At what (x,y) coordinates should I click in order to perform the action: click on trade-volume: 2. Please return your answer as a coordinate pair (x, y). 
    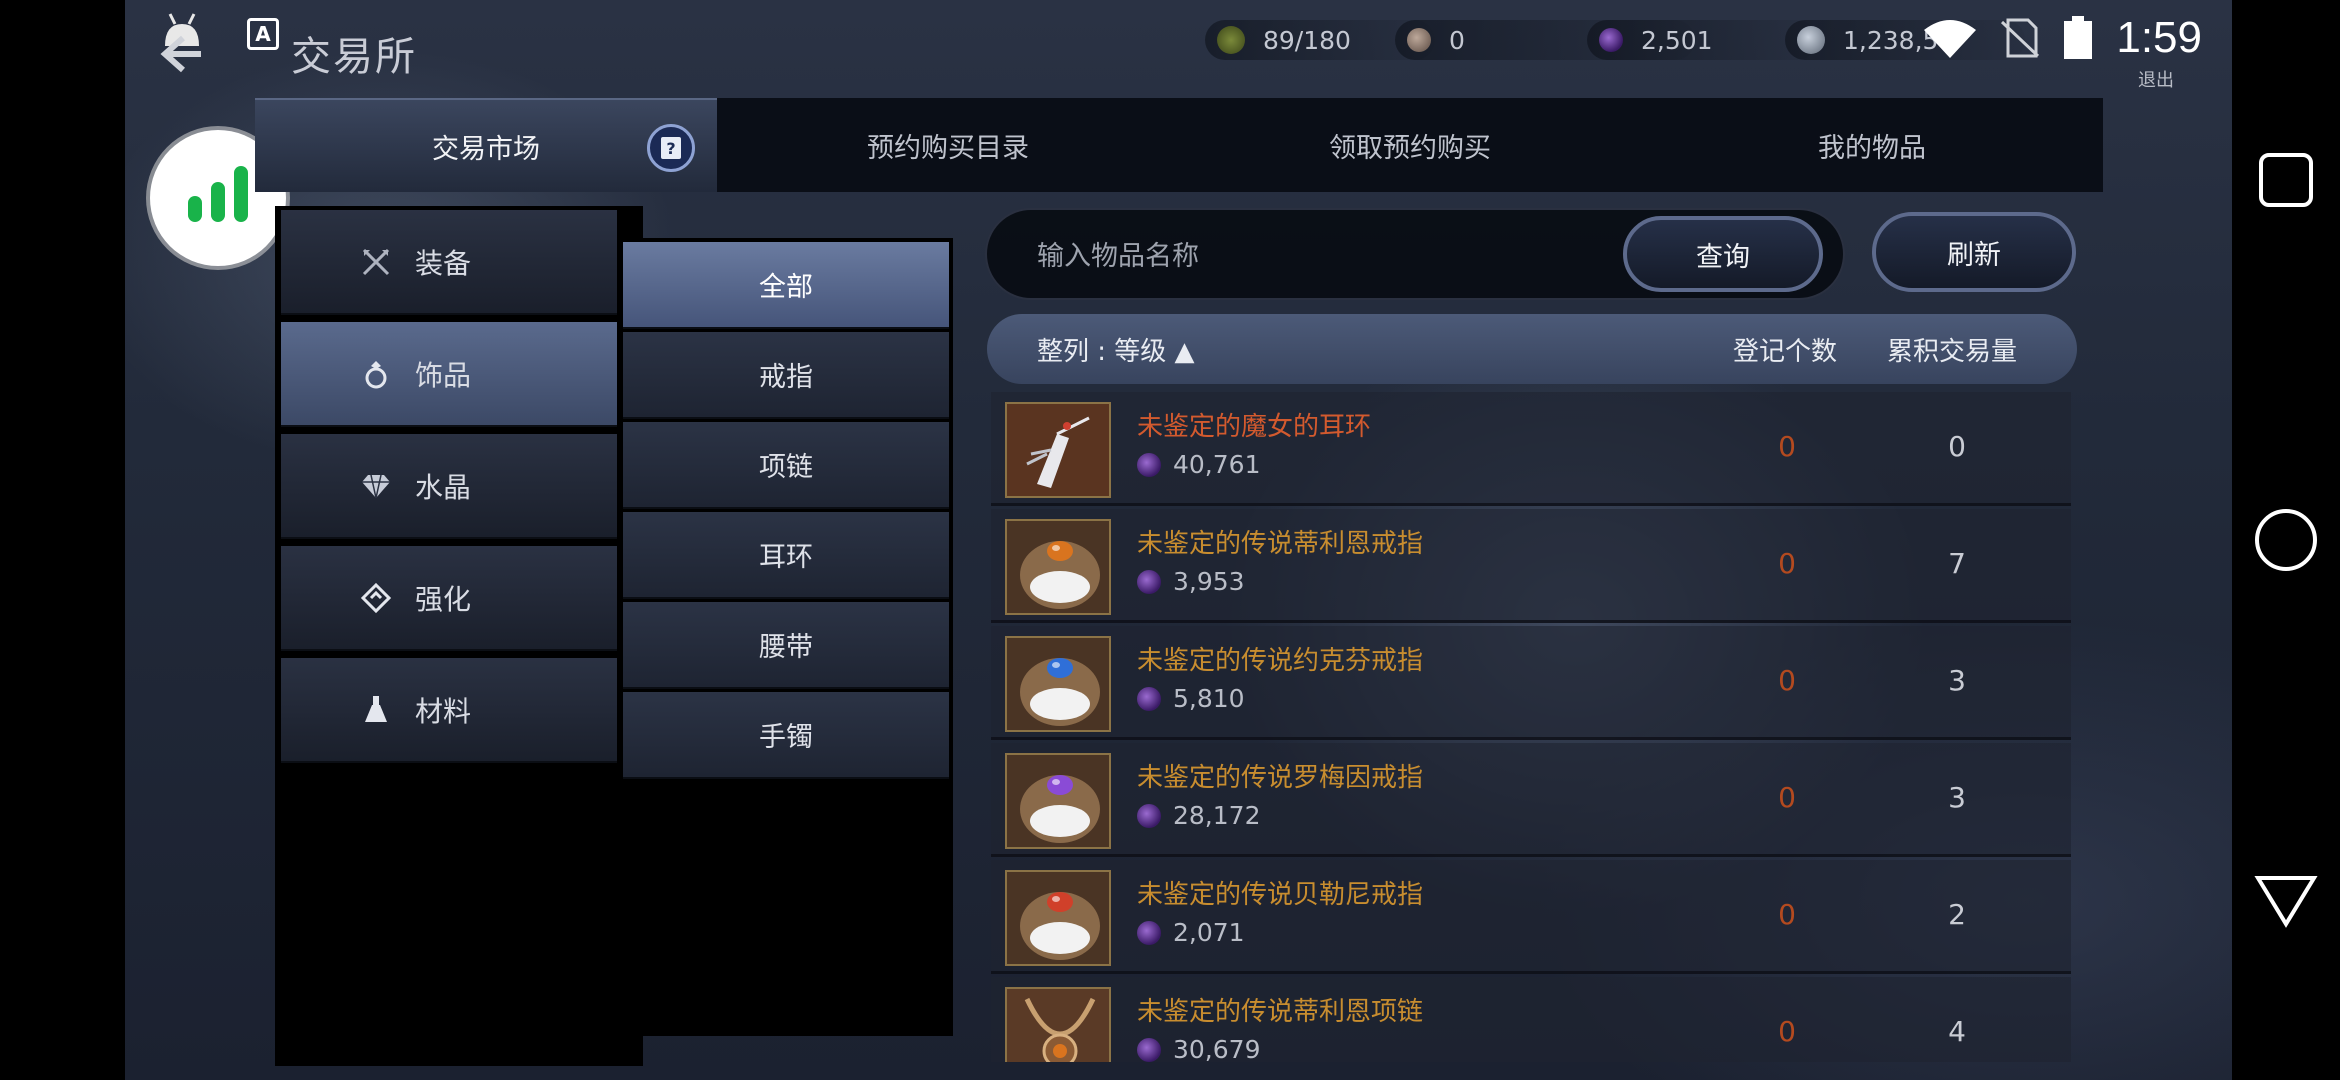
    Looking at the image, I should click on (1957, 914).